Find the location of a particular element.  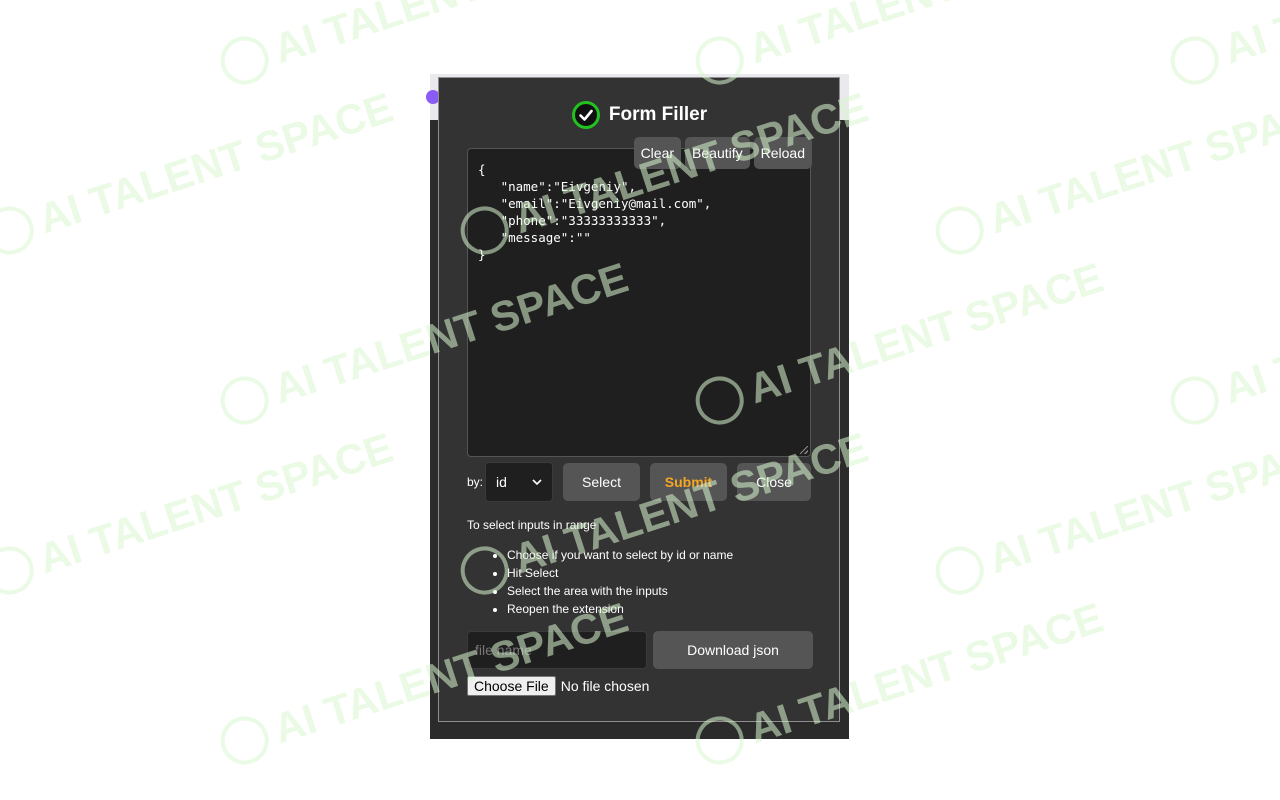

choose-file-button: Choose File is located at coordinates (511, 686).